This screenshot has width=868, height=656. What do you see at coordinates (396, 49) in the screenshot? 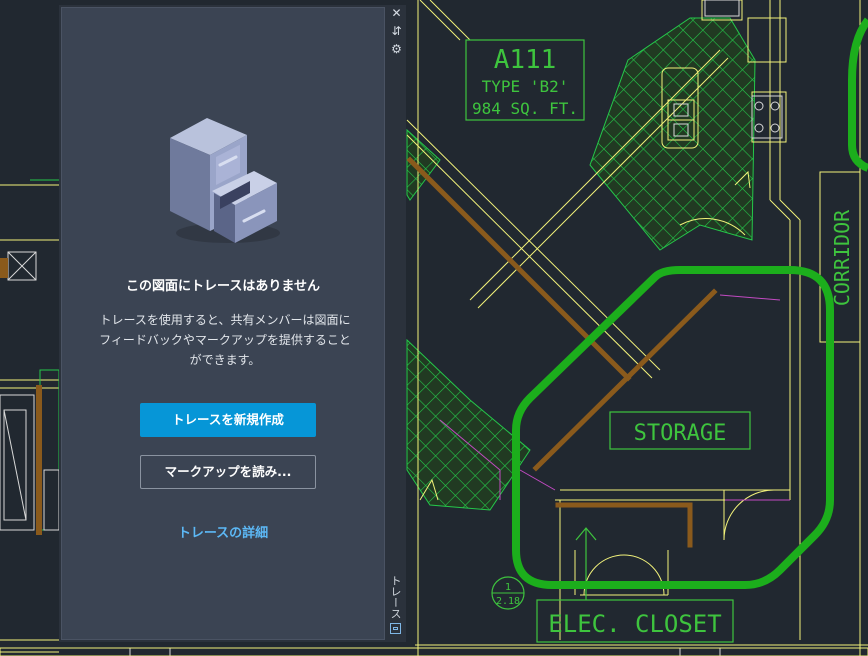
I see `gear-icon: ⚙` at bounding box center [396, 49].